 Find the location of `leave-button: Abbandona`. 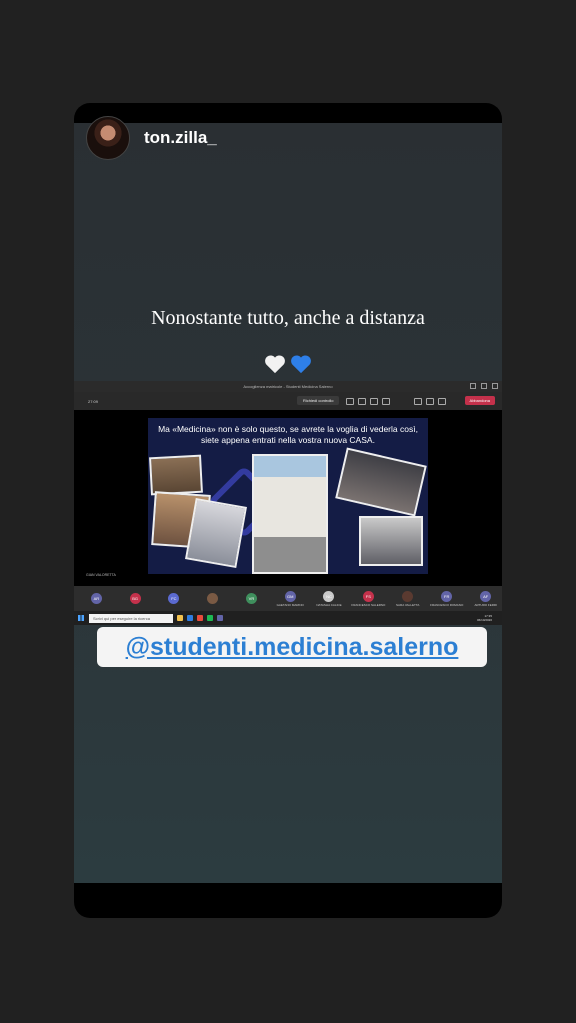

leave-button: Abbandona is located at coordinates (479, 400).